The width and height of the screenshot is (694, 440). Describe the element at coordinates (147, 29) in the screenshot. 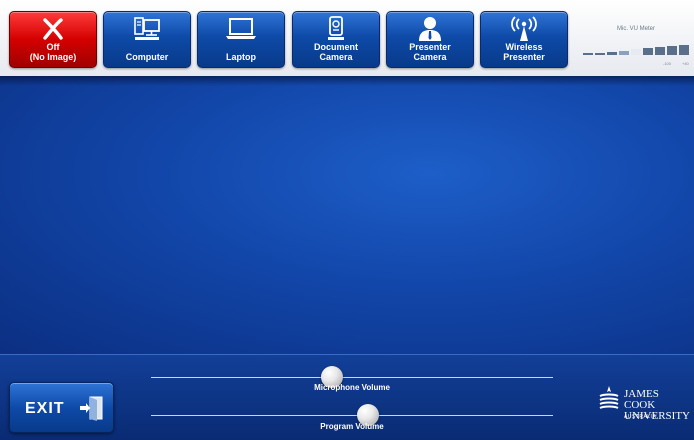

I see `desktop-computer-icon` at that location.